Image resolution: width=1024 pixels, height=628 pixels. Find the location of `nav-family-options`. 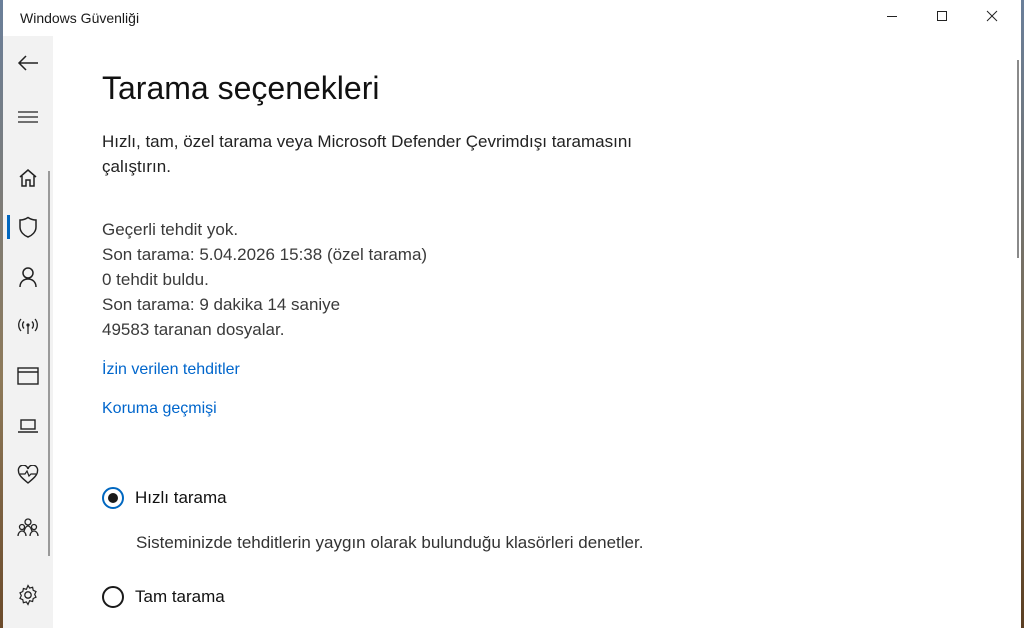

nav-family-options is located at coordinates (28, 527).